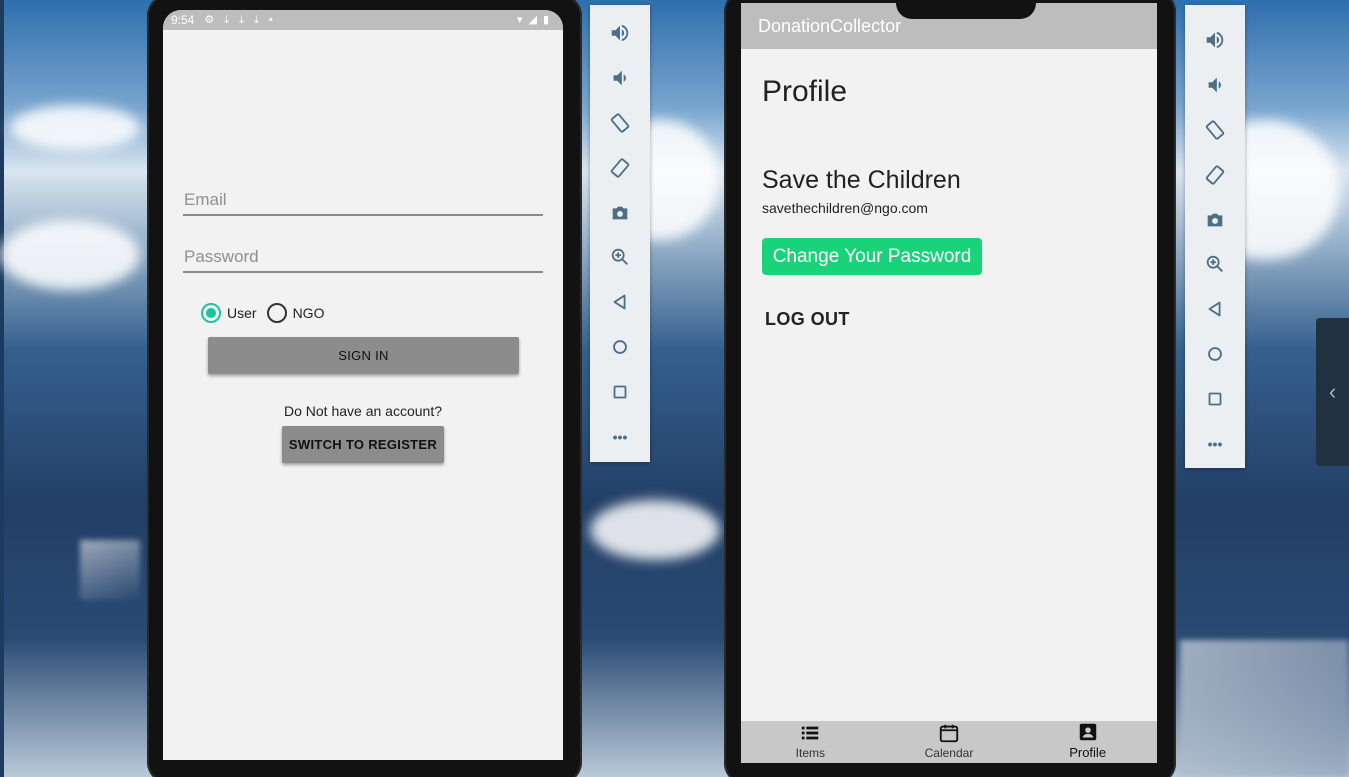  What do you see at coordinates (363, 444) in the screenshot?
I see `switch-to-register-button: SWITCH TO REGISTER` at bounding box center [363, 444].